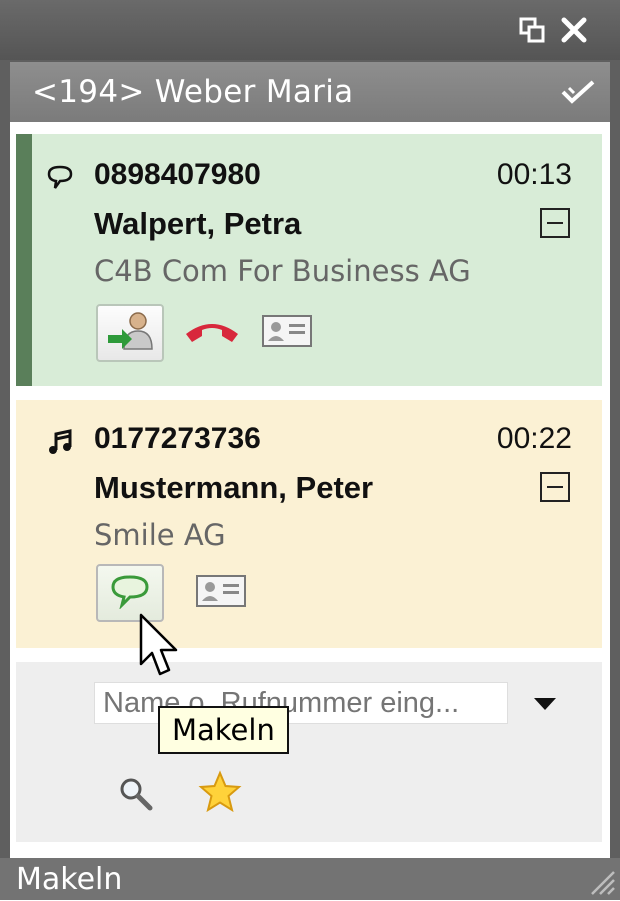 The image size is (620, 901). I want to click on transfer-call-icon, so click(130, 333).